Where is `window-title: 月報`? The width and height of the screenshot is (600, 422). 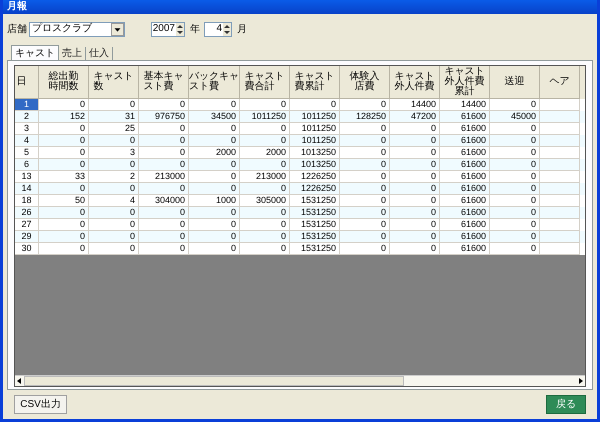
window-title: 月報 is located at coordinates (17, 7).